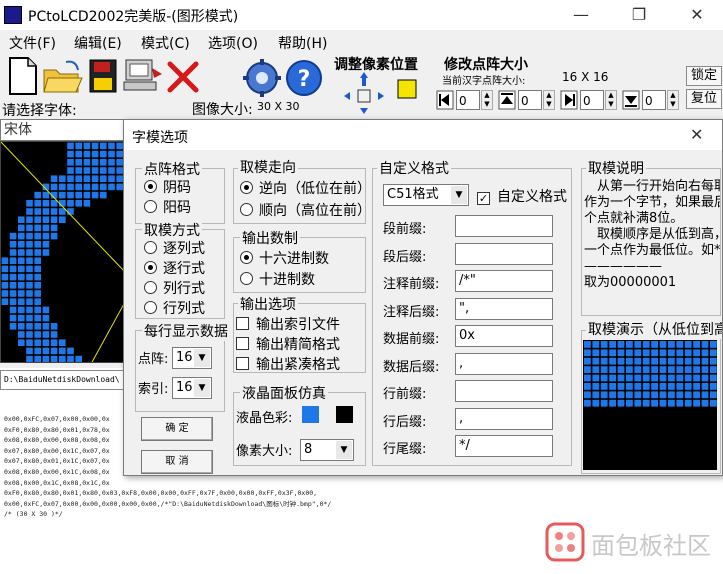 This screenshot has width=723, height=574. Describe the element at coordinates (288, 324) in the screenshot. I see `check-index-file: 输出索引文件` at that location.